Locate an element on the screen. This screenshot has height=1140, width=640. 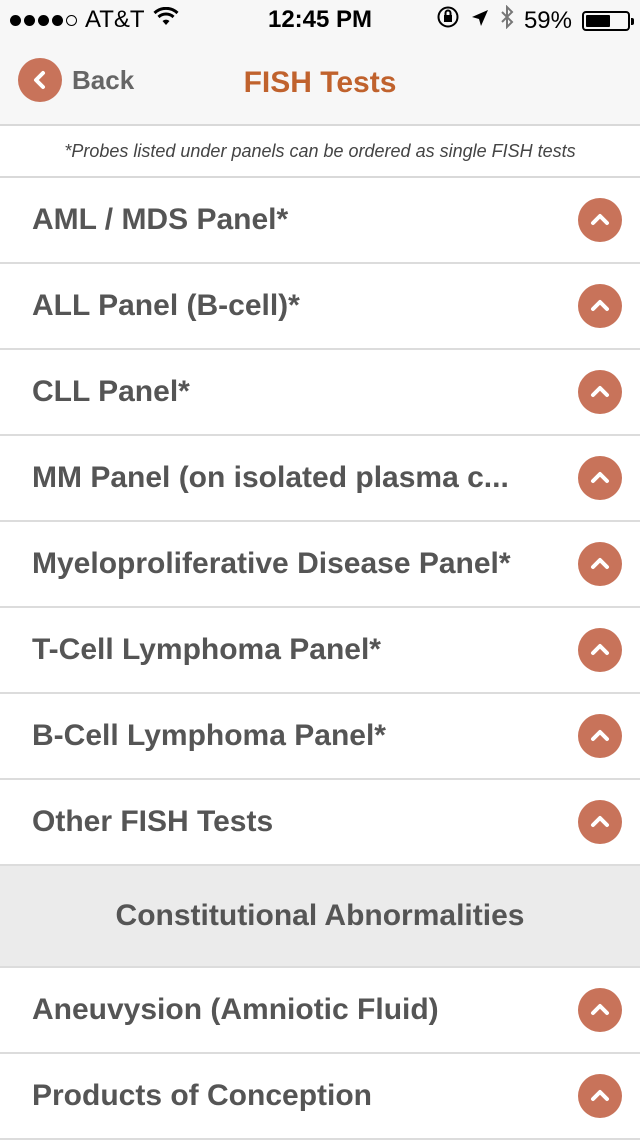
list-item-label: Other FISH Tests is located at coordinates (153, 821).